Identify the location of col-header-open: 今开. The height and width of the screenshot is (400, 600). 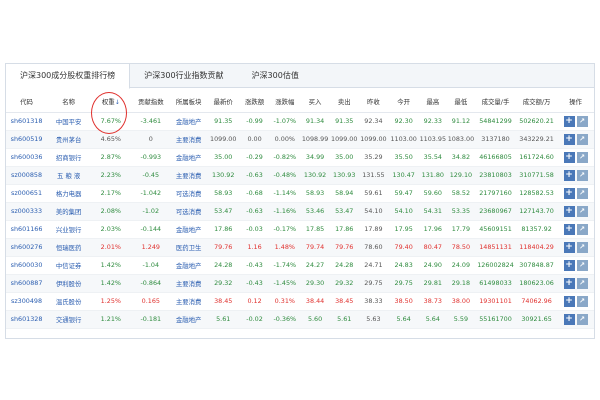
(403, 102).